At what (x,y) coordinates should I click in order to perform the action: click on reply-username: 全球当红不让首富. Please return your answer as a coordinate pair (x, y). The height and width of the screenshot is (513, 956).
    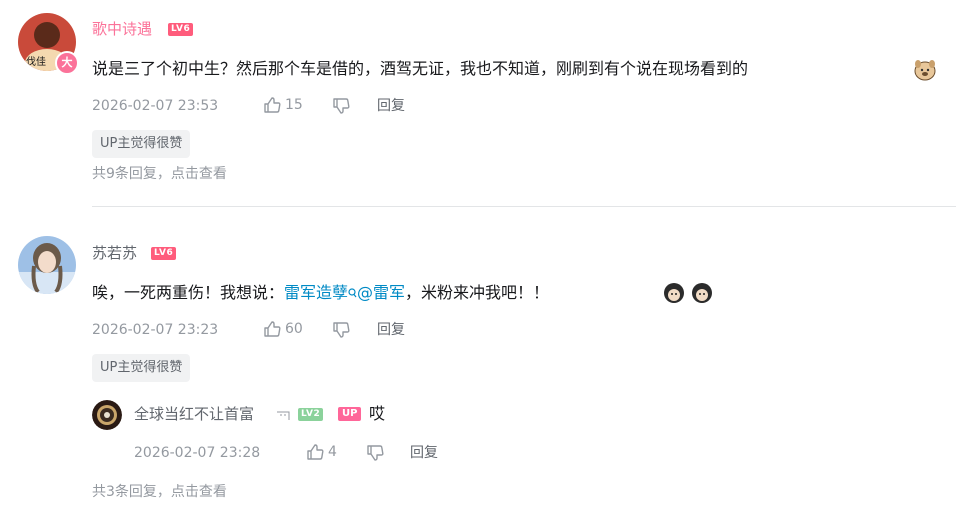
    Looking at the image, I should click on (194, 414).